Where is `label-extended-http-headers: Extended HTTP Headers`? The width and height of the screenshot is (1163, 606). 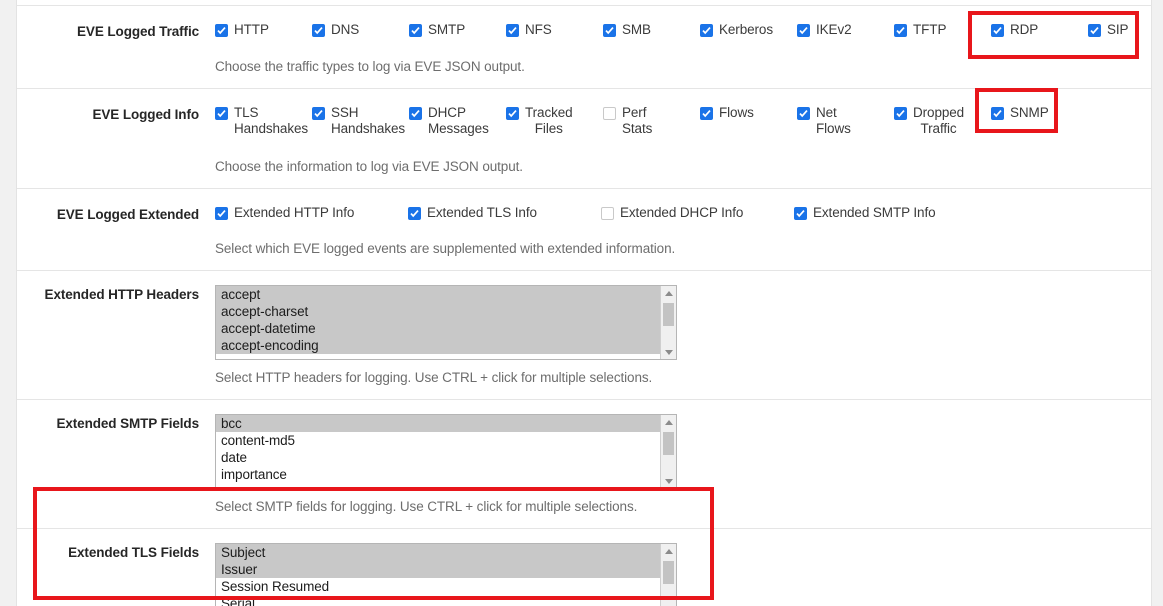
label-extended-http-headers: Extended HTTP Headers is located at coordinates (122, 294).